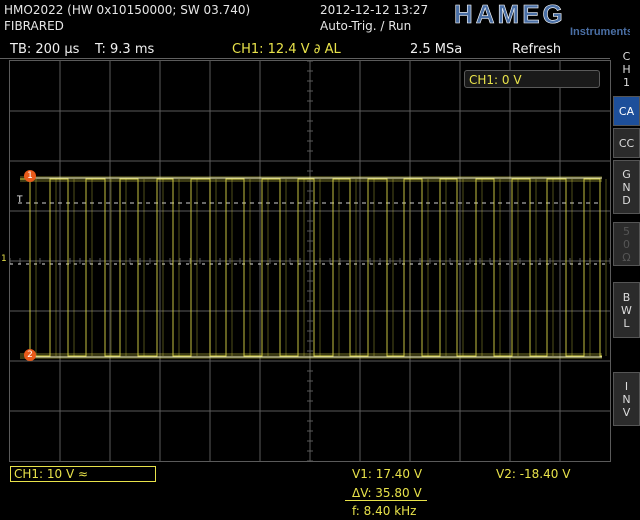 This screenshot has height=520, width=640. I want to click on ch1-menu: C H 1 CA CC GND 50Ω BWL INV, so click(626, 280).